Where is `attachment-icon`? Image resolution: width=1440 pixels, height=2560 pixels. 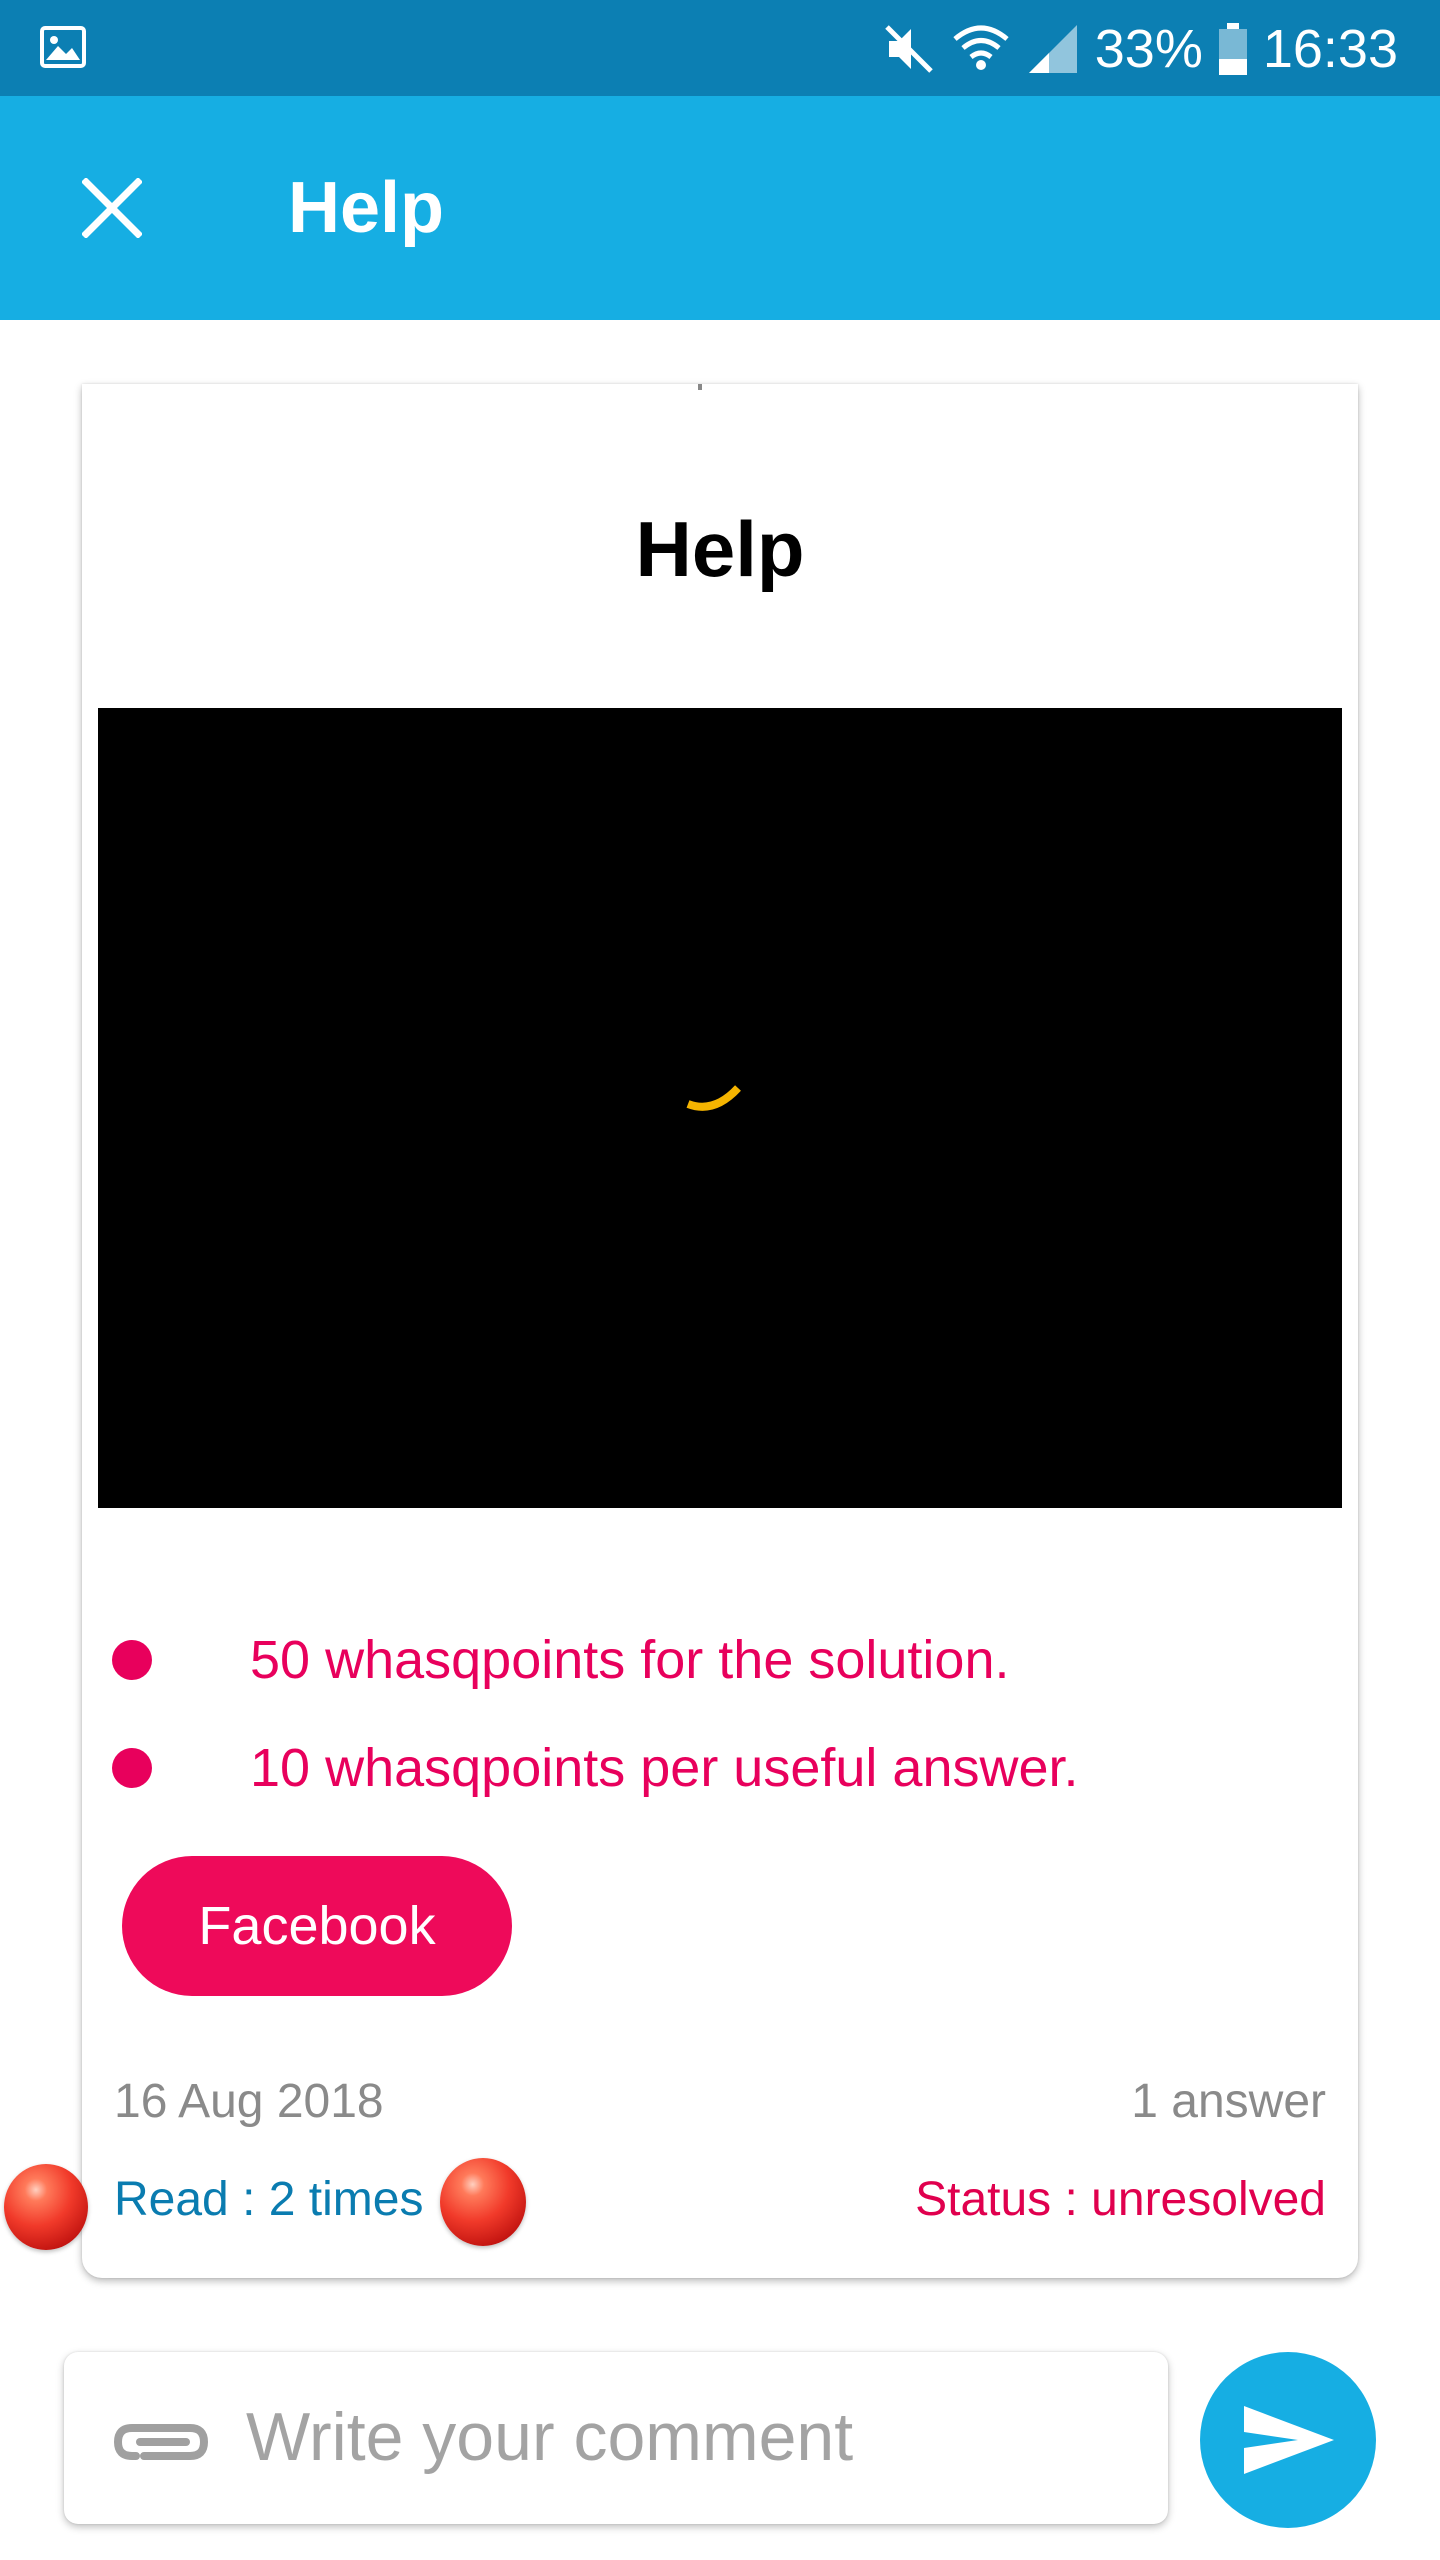 attachment-icon is located at coordinates (159, 2438).